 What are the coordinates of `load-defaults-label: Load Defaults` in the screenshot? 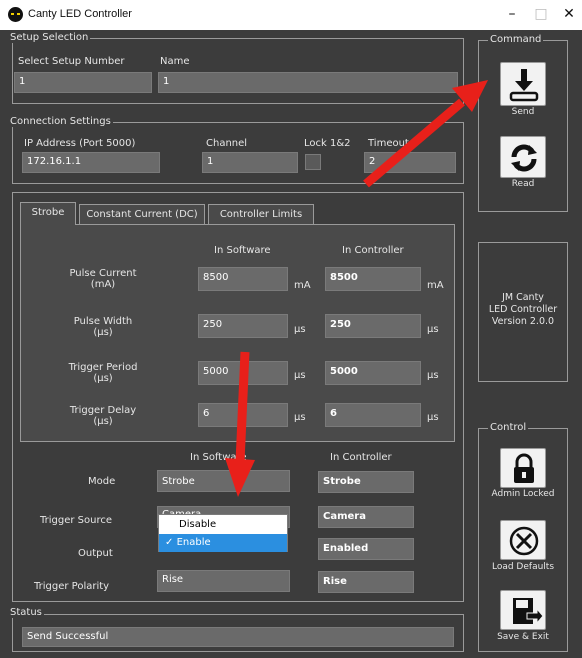 It's located at (523, 567).